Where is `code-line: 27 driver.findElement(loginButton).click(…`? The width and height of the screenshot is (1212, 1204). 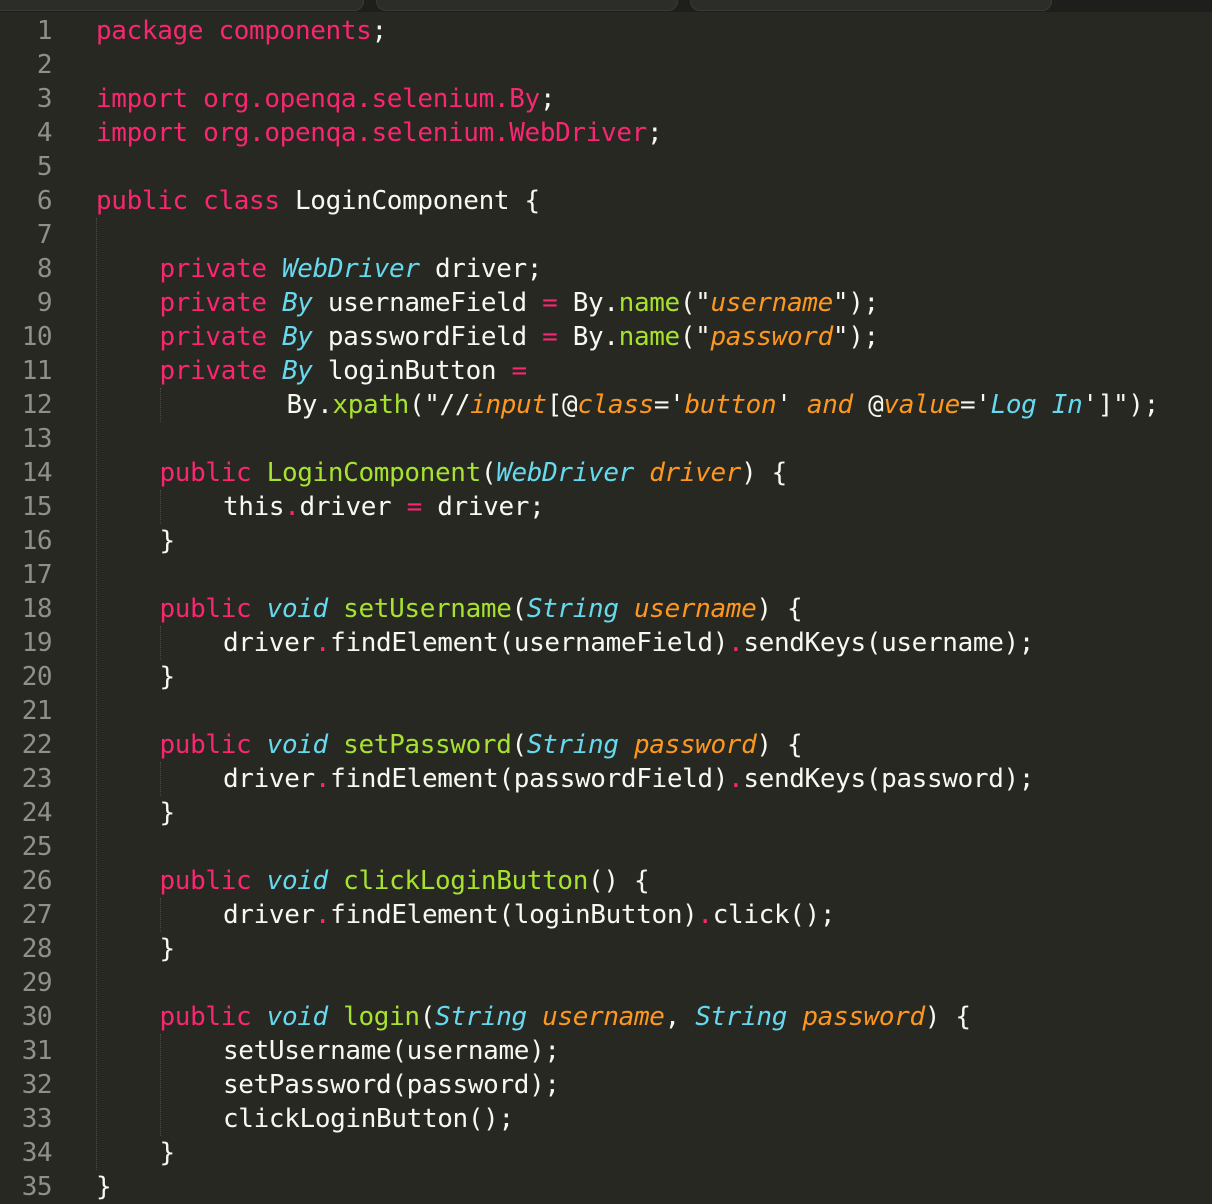
code-line: 27 driver.findElement(loginButton).click(… is located at coordinates (606, 915).